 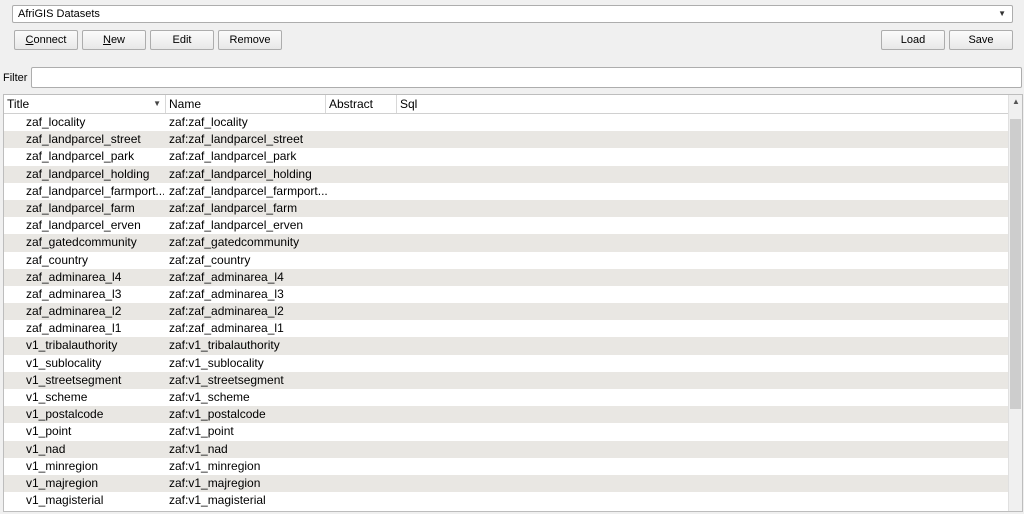 I want to click on load-button: Load, so click(x=913, y=40).